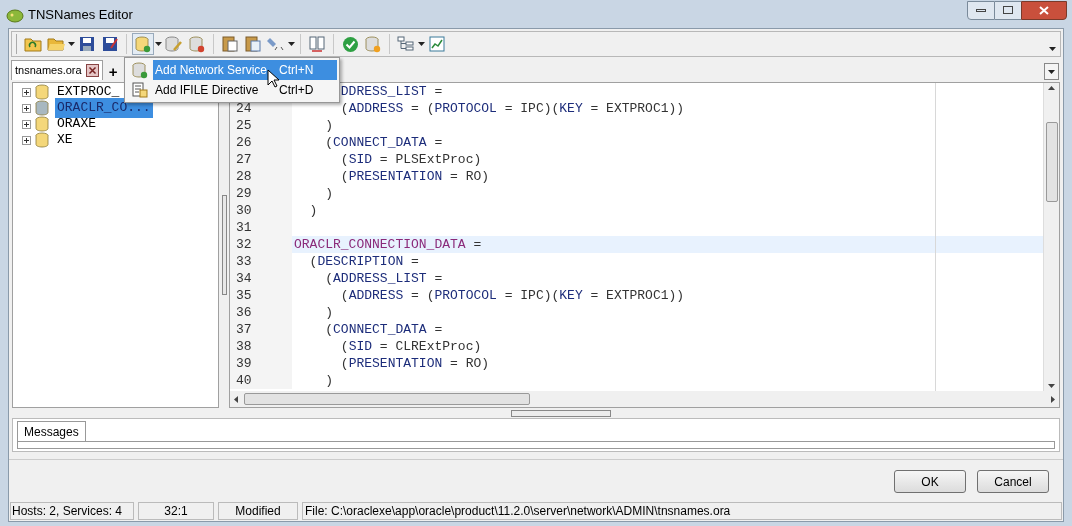 The image size is (1072, 526). What do you see at coordinates (261, 244) in the screenshot?
I see `line-number: 32` at bounding box center [261, 244].